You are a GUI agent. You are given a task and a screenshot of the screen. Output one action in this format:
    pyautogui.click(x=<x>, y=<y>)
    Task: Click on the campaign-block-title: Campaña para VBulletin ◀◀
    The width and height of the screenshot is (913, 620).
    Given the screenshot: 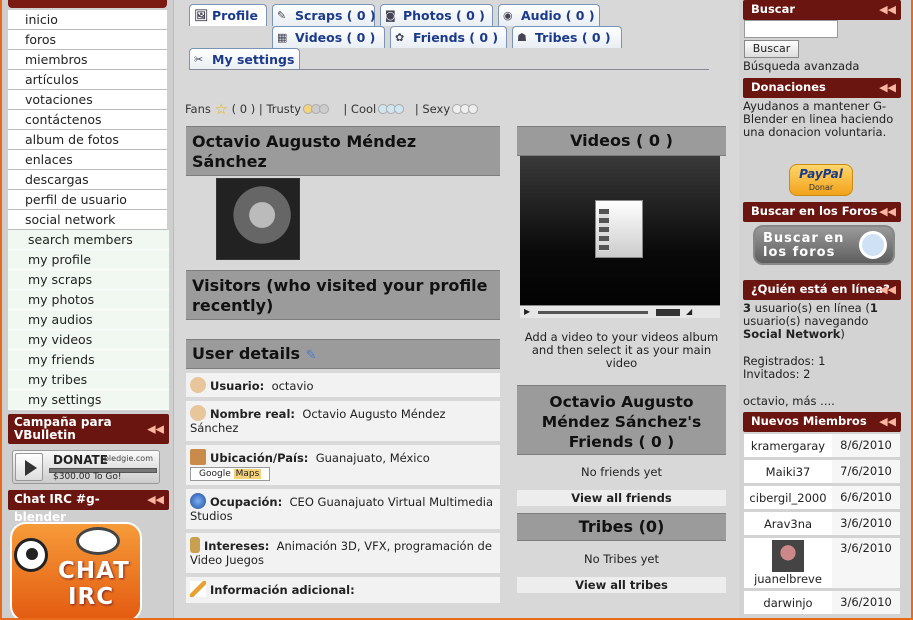 What is the action you would take?
    pyautogui.click(x=88, y=429)
    